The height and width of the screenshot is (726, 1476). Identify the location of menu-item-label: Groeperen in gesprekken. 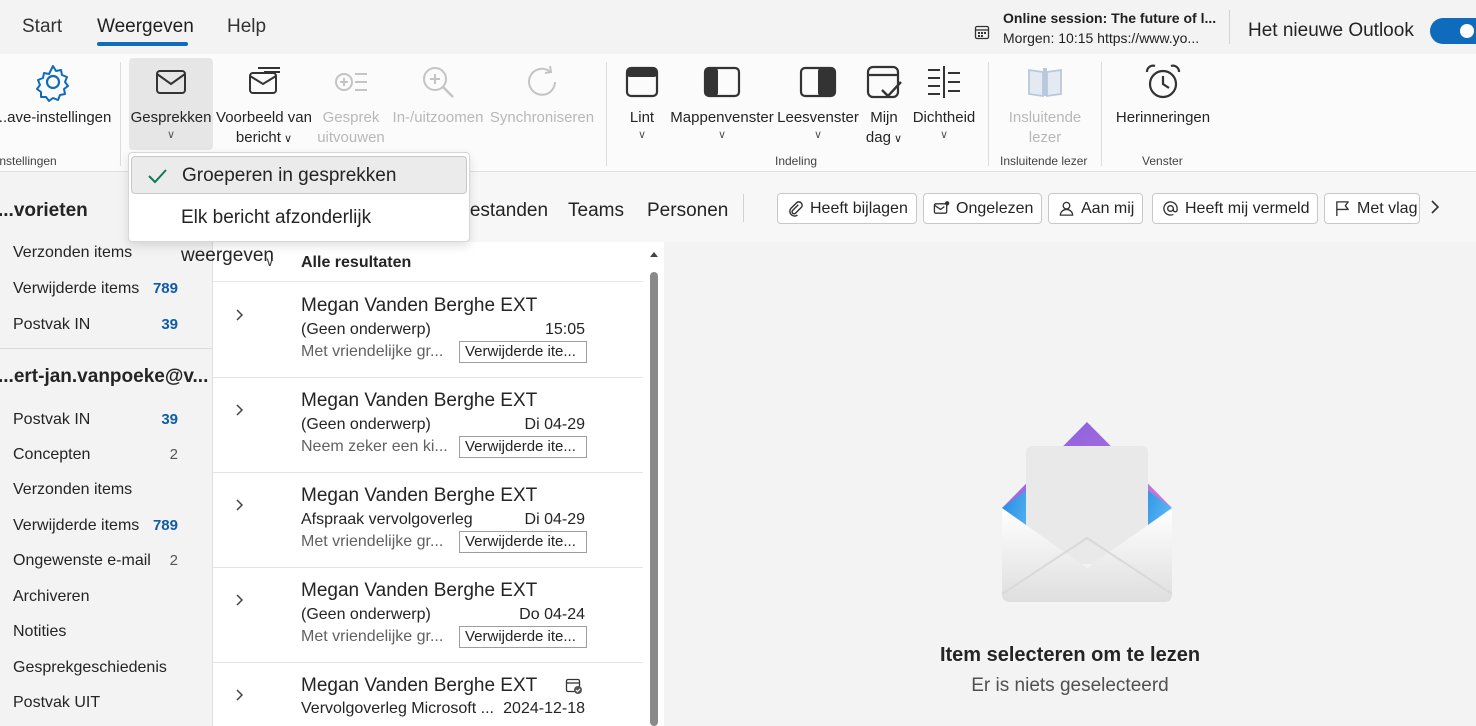
(289, 175).